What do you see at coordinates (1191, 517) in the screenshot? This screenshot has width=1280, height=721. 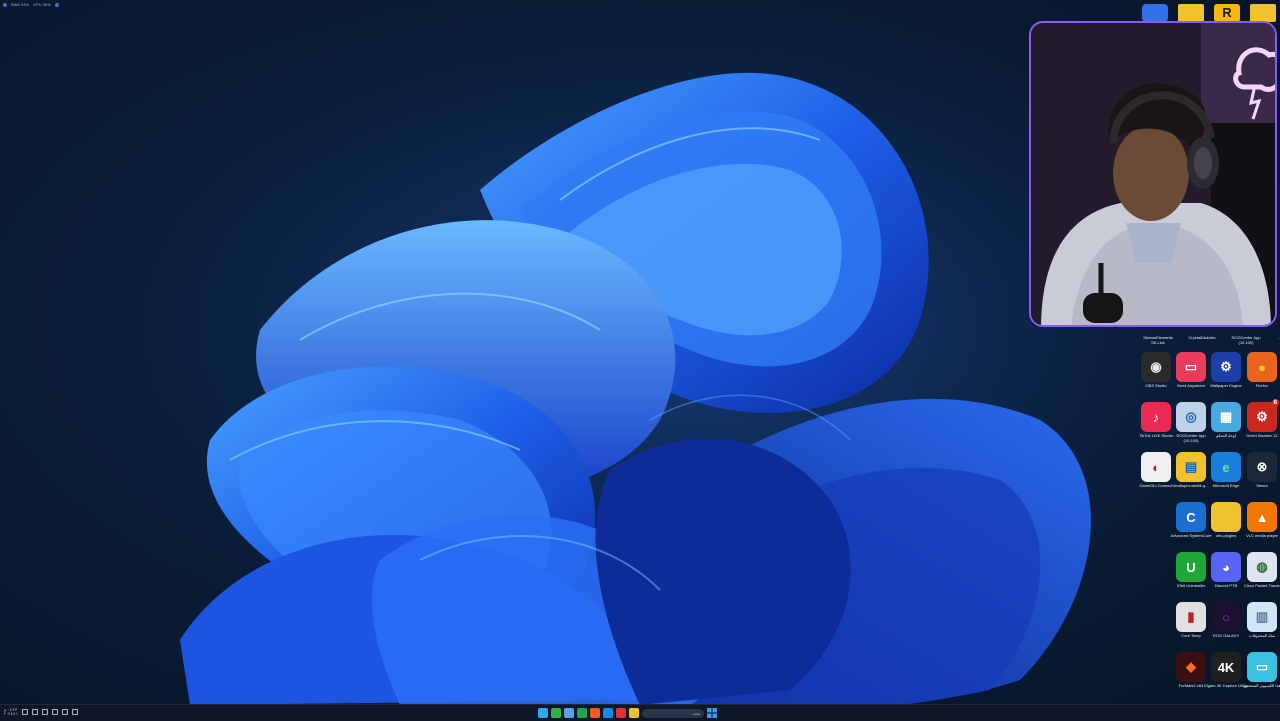 I see `app-icon: C` at bounding box center [1191, 517].